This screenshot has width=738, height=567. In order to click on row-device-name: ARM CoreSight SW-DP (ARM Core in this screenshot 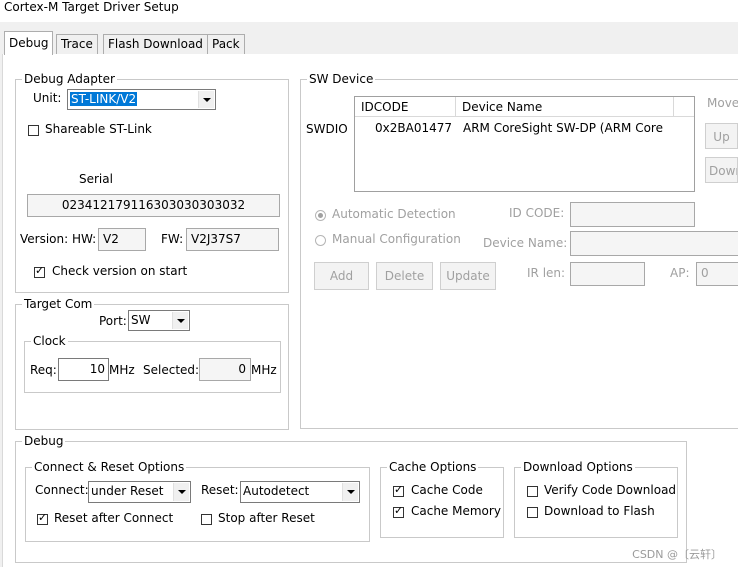, I will do `click(563, 128)`.